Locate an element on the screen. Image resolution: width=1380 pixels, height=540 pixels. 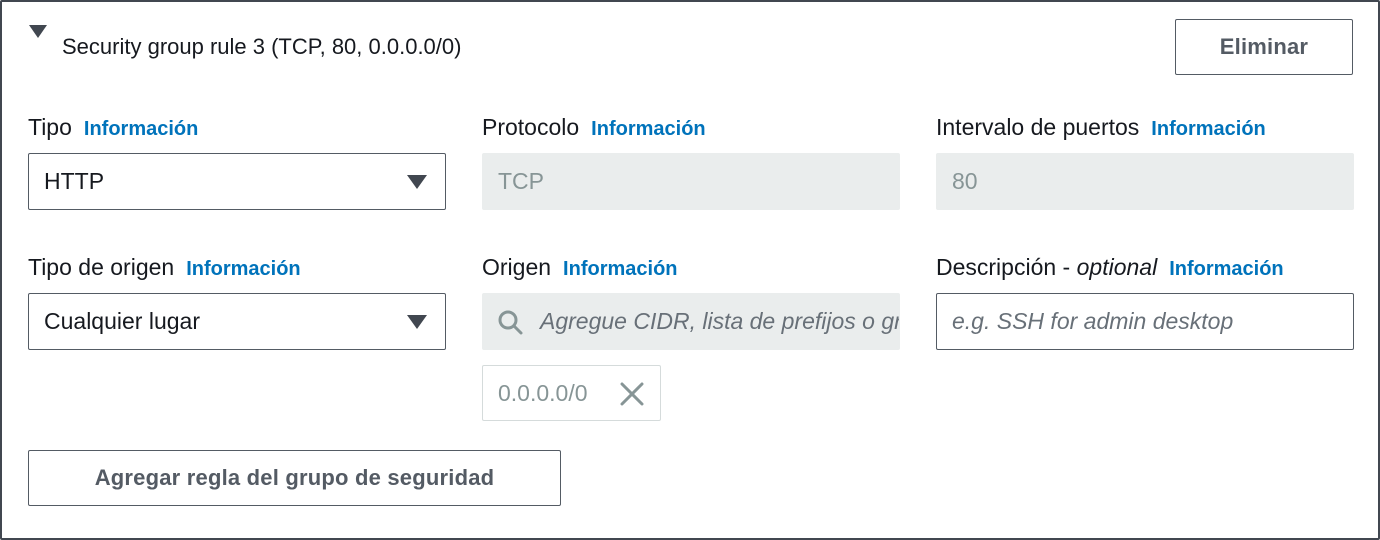
origen-token: 0.0.0.0/0 is located at coordinates (571, 393).